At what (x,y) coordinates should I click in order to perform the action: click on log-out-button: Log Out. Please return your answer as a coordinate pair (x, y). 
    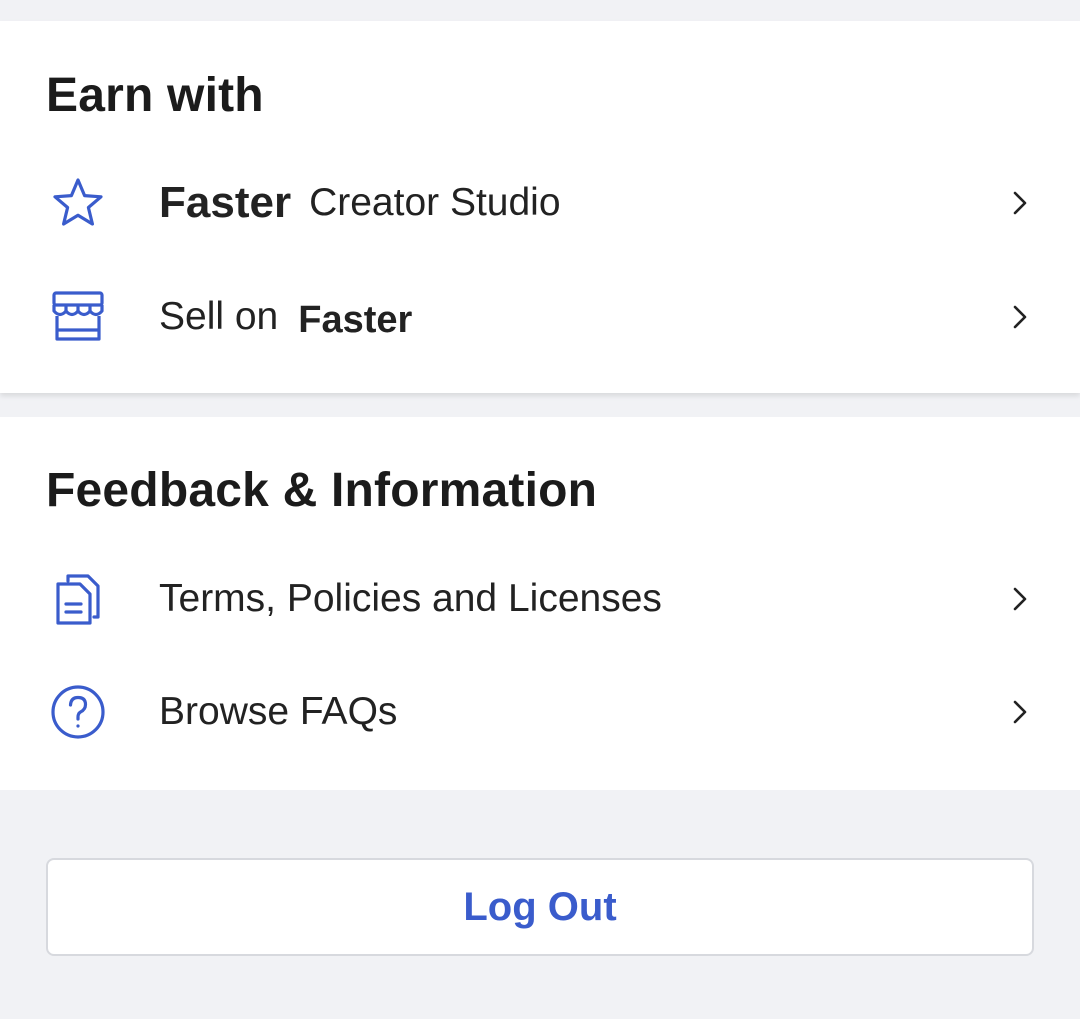
    Looking at the image, I should click on (540, 907).